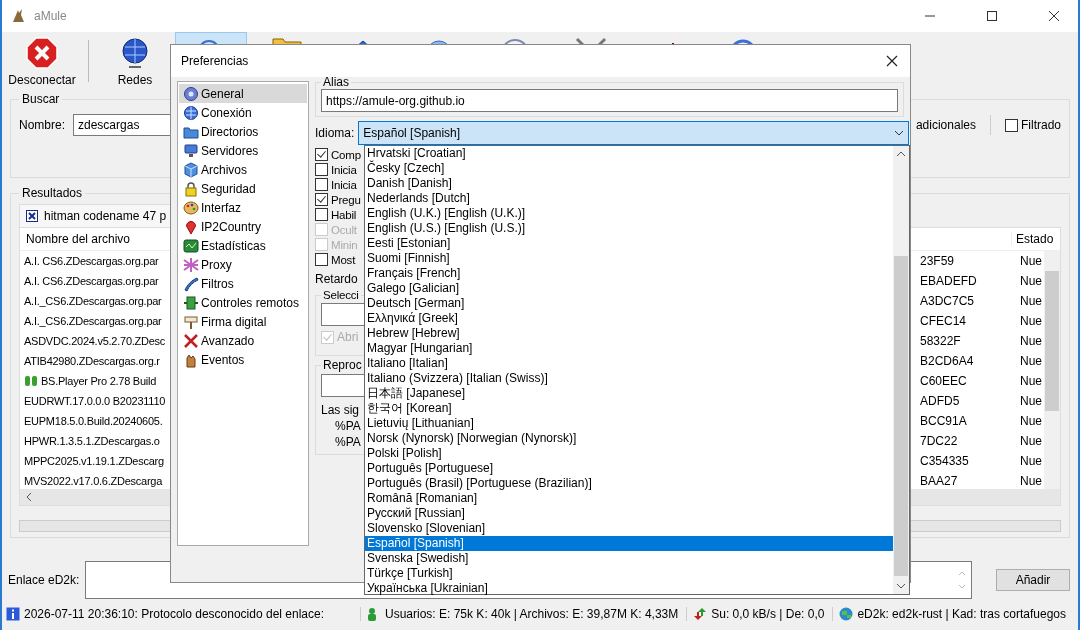  Describe the element at coordinates (629, 423) in the screenshot. I see `language-option: Lietuvių [Lithuanian]` at that location.